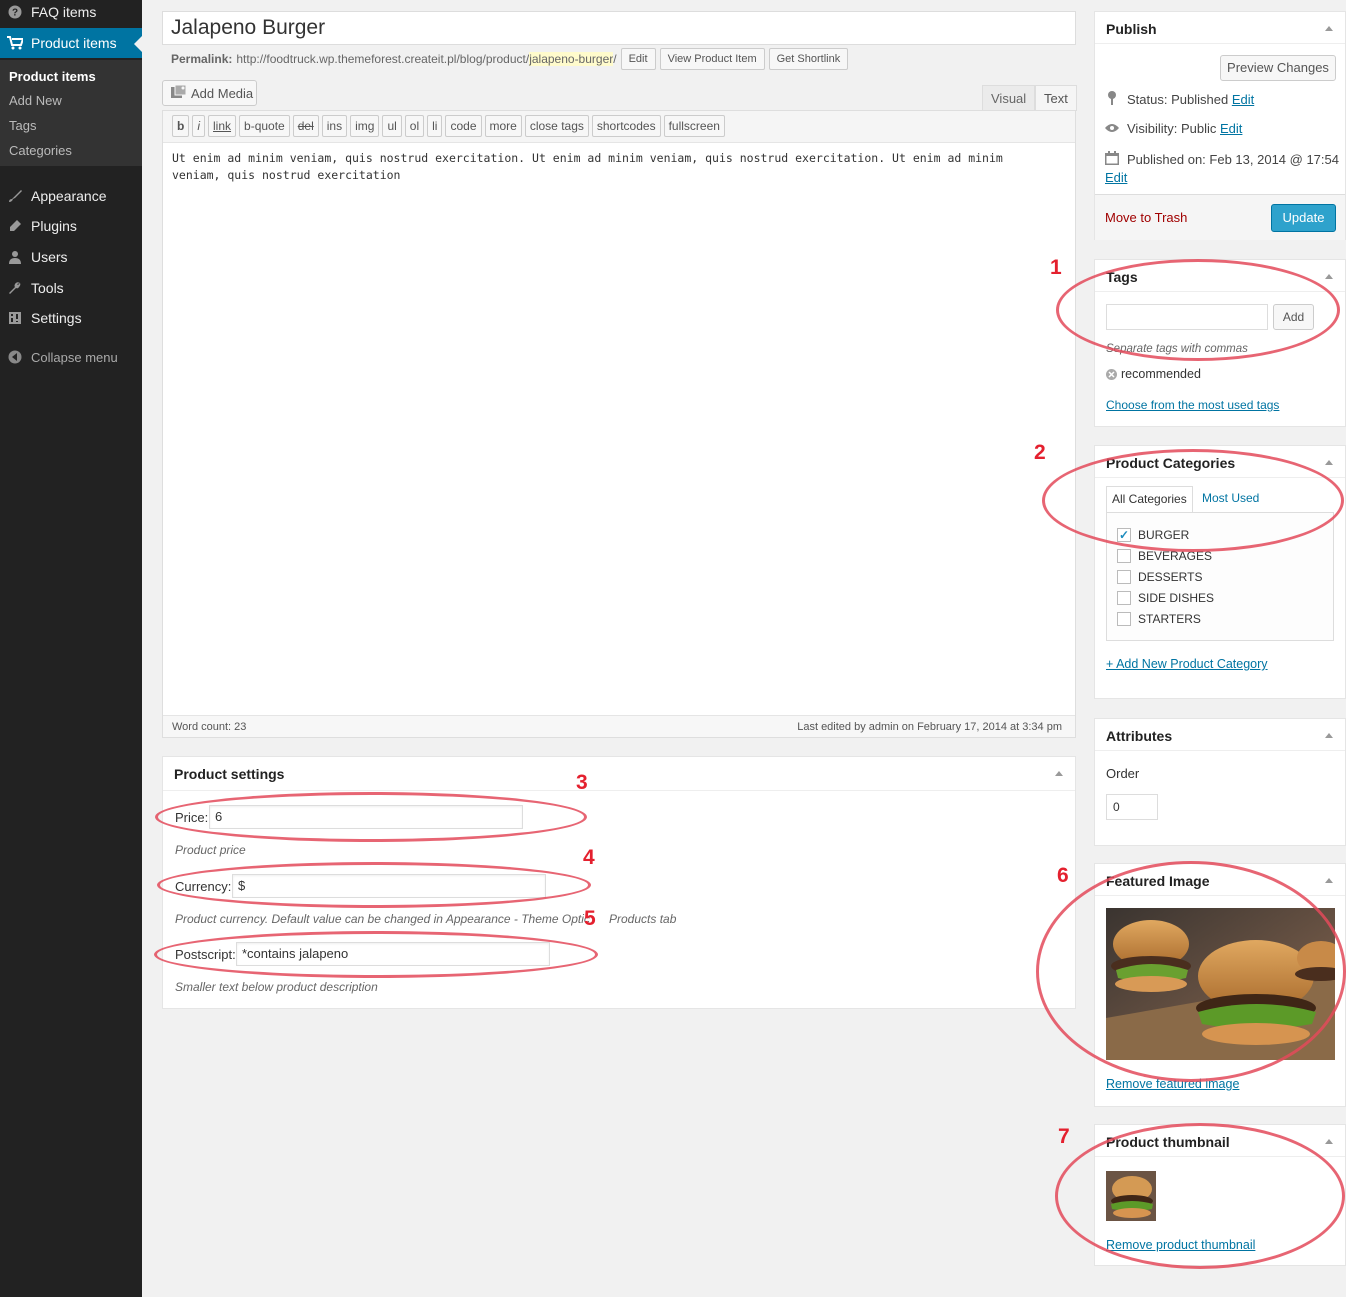  What do you see at coordinates (643, 919) in the screenshot?
I see `currency-description-tail: Products tab` at bounding box center [643, 919].